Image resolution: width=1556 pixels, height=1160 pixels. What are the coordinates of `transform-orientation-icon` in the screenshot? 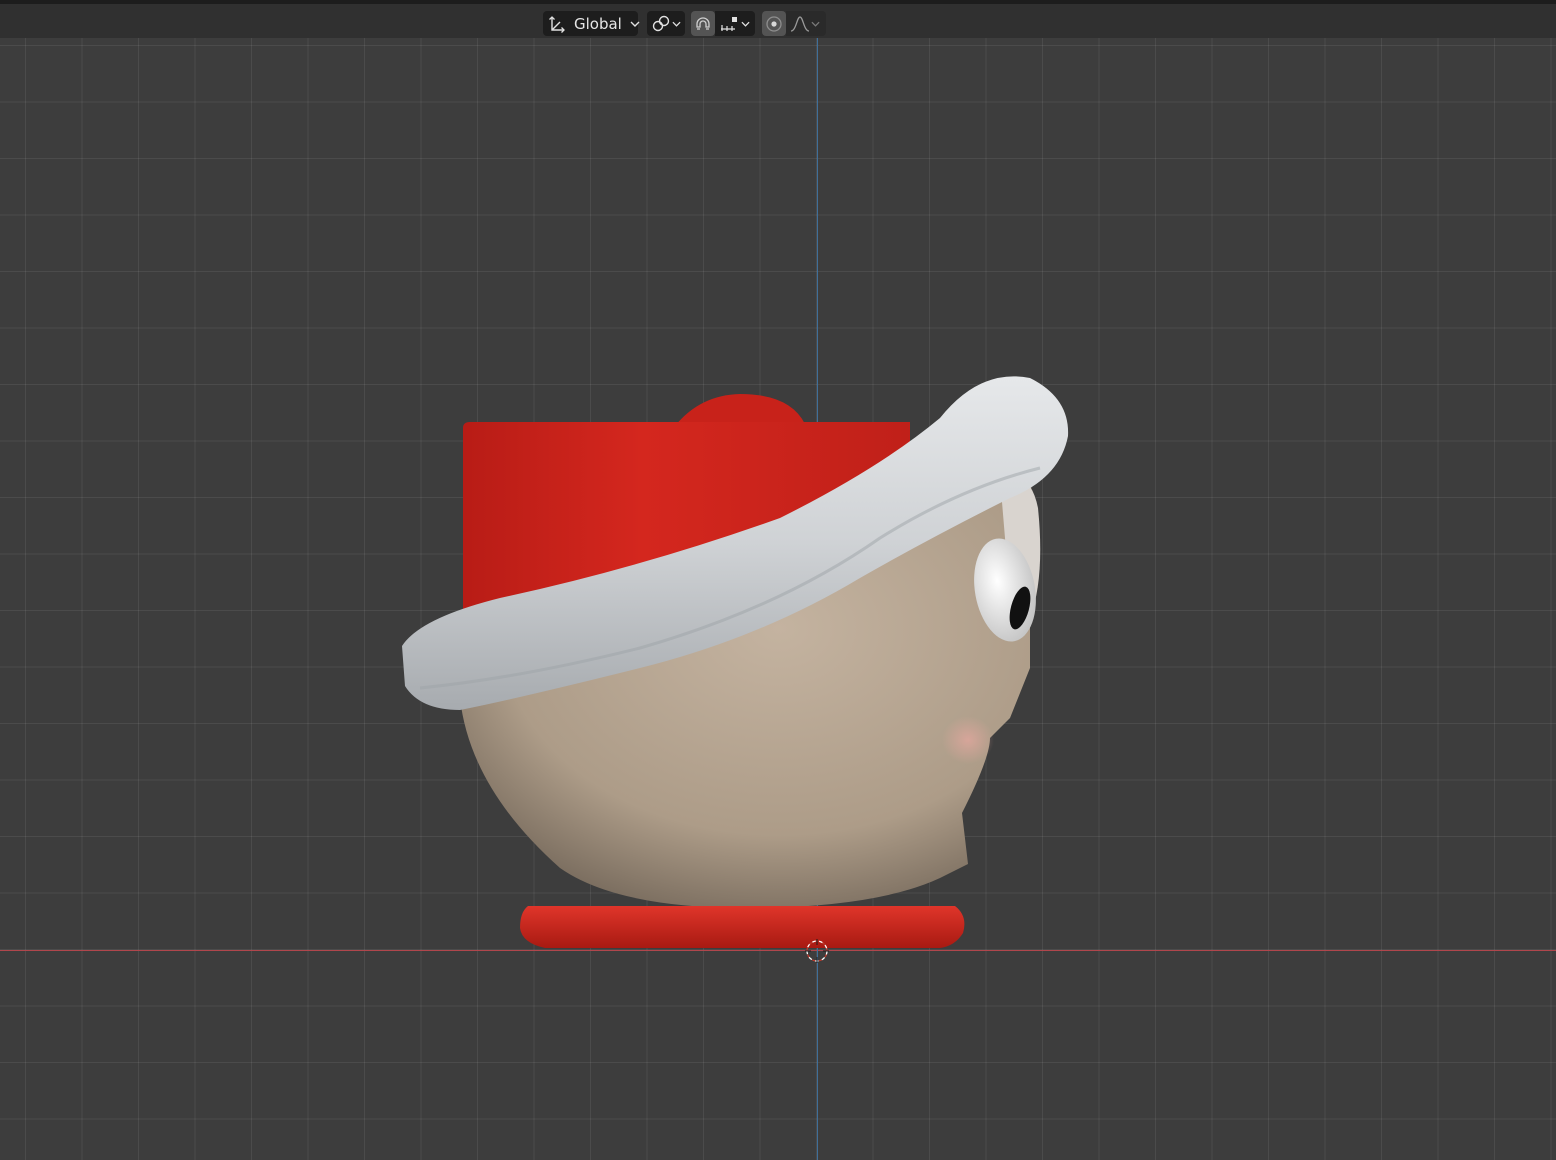 It's located at (557, 24).